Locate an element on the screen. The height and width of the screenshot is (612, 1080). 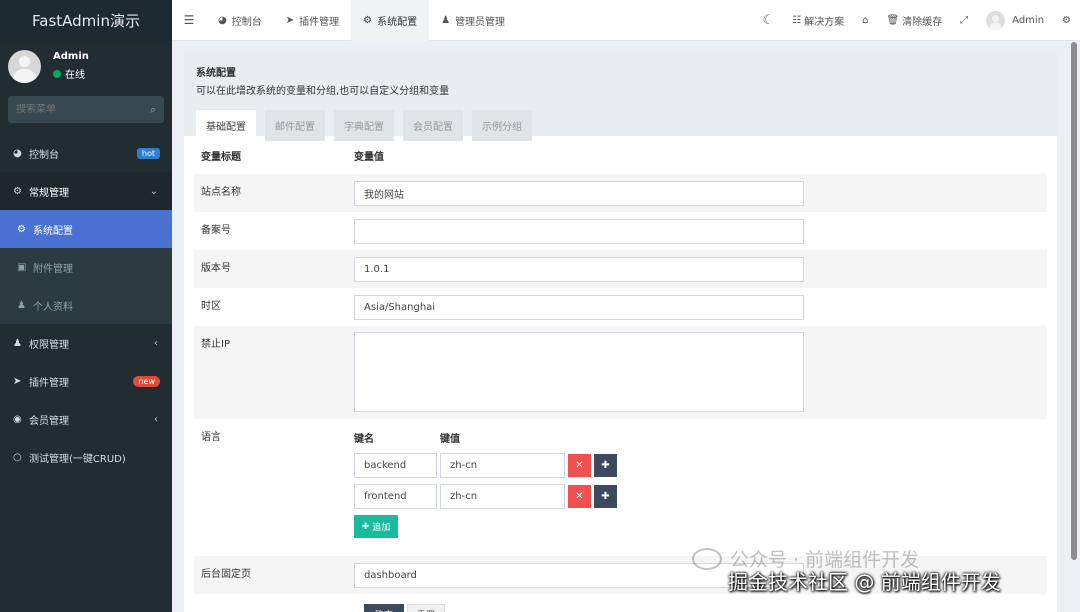
clear-cache-button: 🗑 清除缓存 is located at coordinates (914, 20).